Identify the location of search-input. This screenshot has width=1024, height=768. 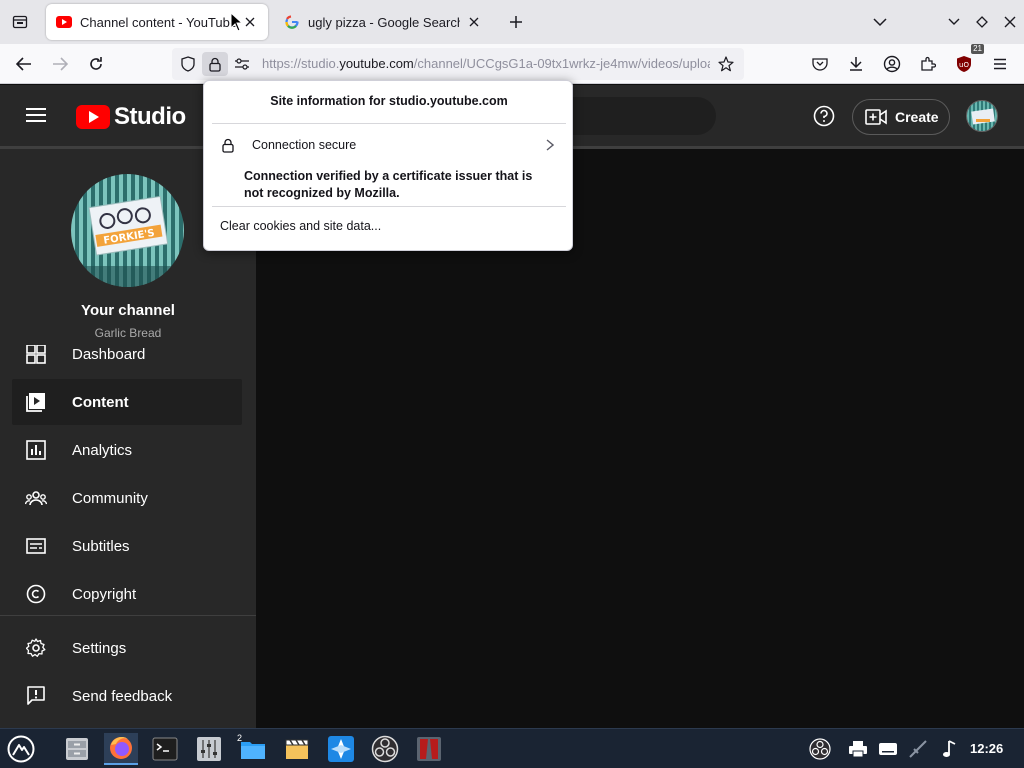
(643, 116).